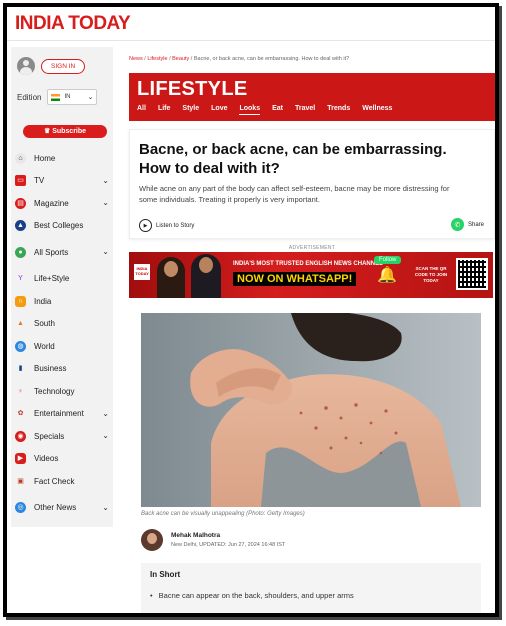 Image resolution: width=506 pixels, height=626 pixels. I want to click on sidebar-item-south: ▲ South, so click(62, 324).